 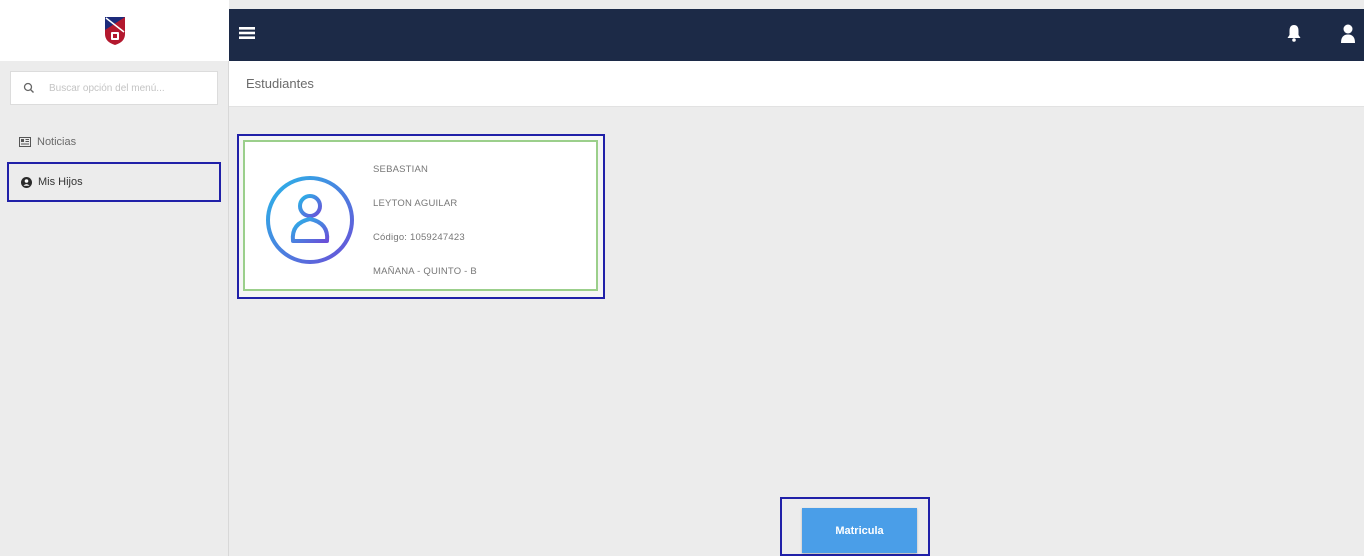 I want to click on student-first-name: SEBASTIAN, so click(x=401, y=169).